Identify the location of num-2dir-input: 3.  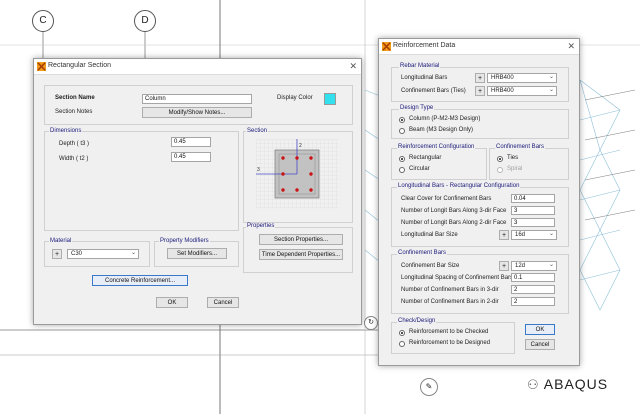
(533, 222).